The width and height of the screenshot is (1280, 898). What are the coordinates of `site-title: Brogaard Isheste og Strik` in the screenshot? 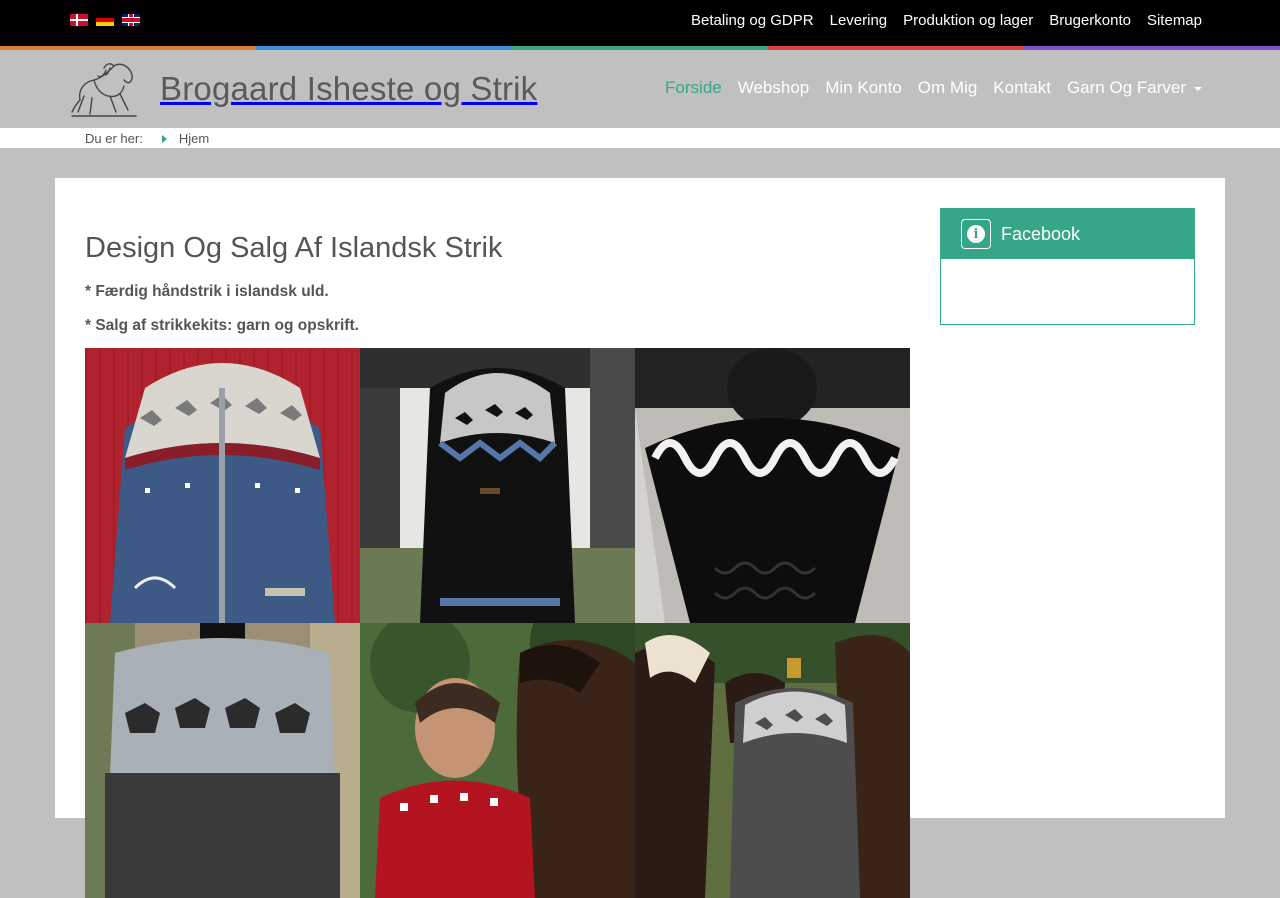 It's located at (349, 88).